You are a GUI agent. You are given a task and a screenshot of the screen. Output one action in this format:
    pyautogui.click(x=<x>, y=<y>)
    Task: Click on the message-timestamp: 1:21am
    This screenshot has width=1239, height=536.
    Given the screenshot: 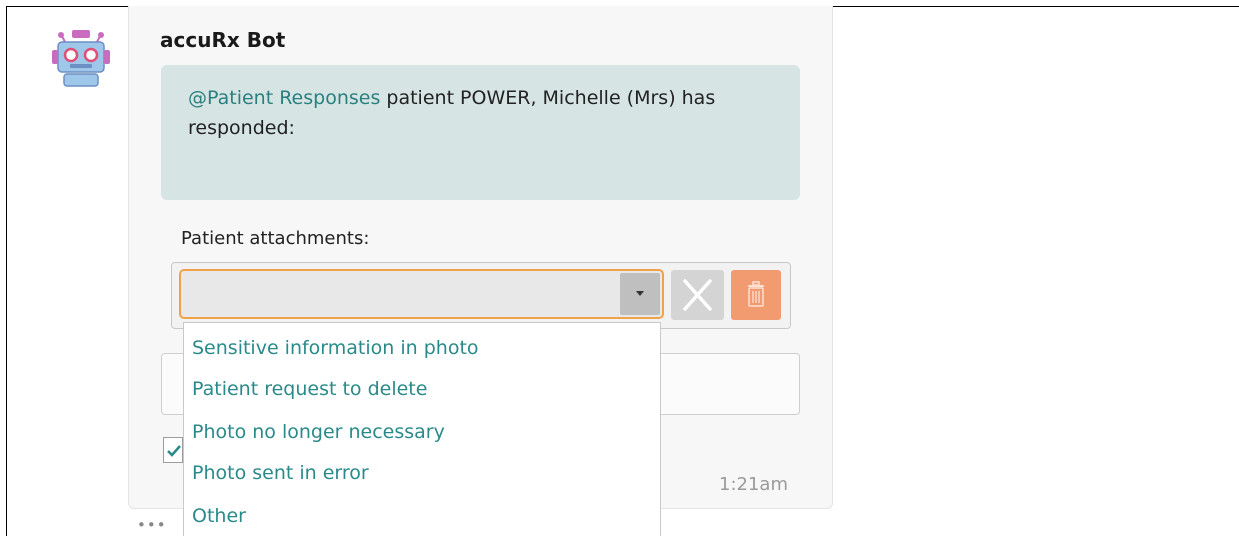 What is the action you would take?
    pyautogui.click(x=753, y=484)
    